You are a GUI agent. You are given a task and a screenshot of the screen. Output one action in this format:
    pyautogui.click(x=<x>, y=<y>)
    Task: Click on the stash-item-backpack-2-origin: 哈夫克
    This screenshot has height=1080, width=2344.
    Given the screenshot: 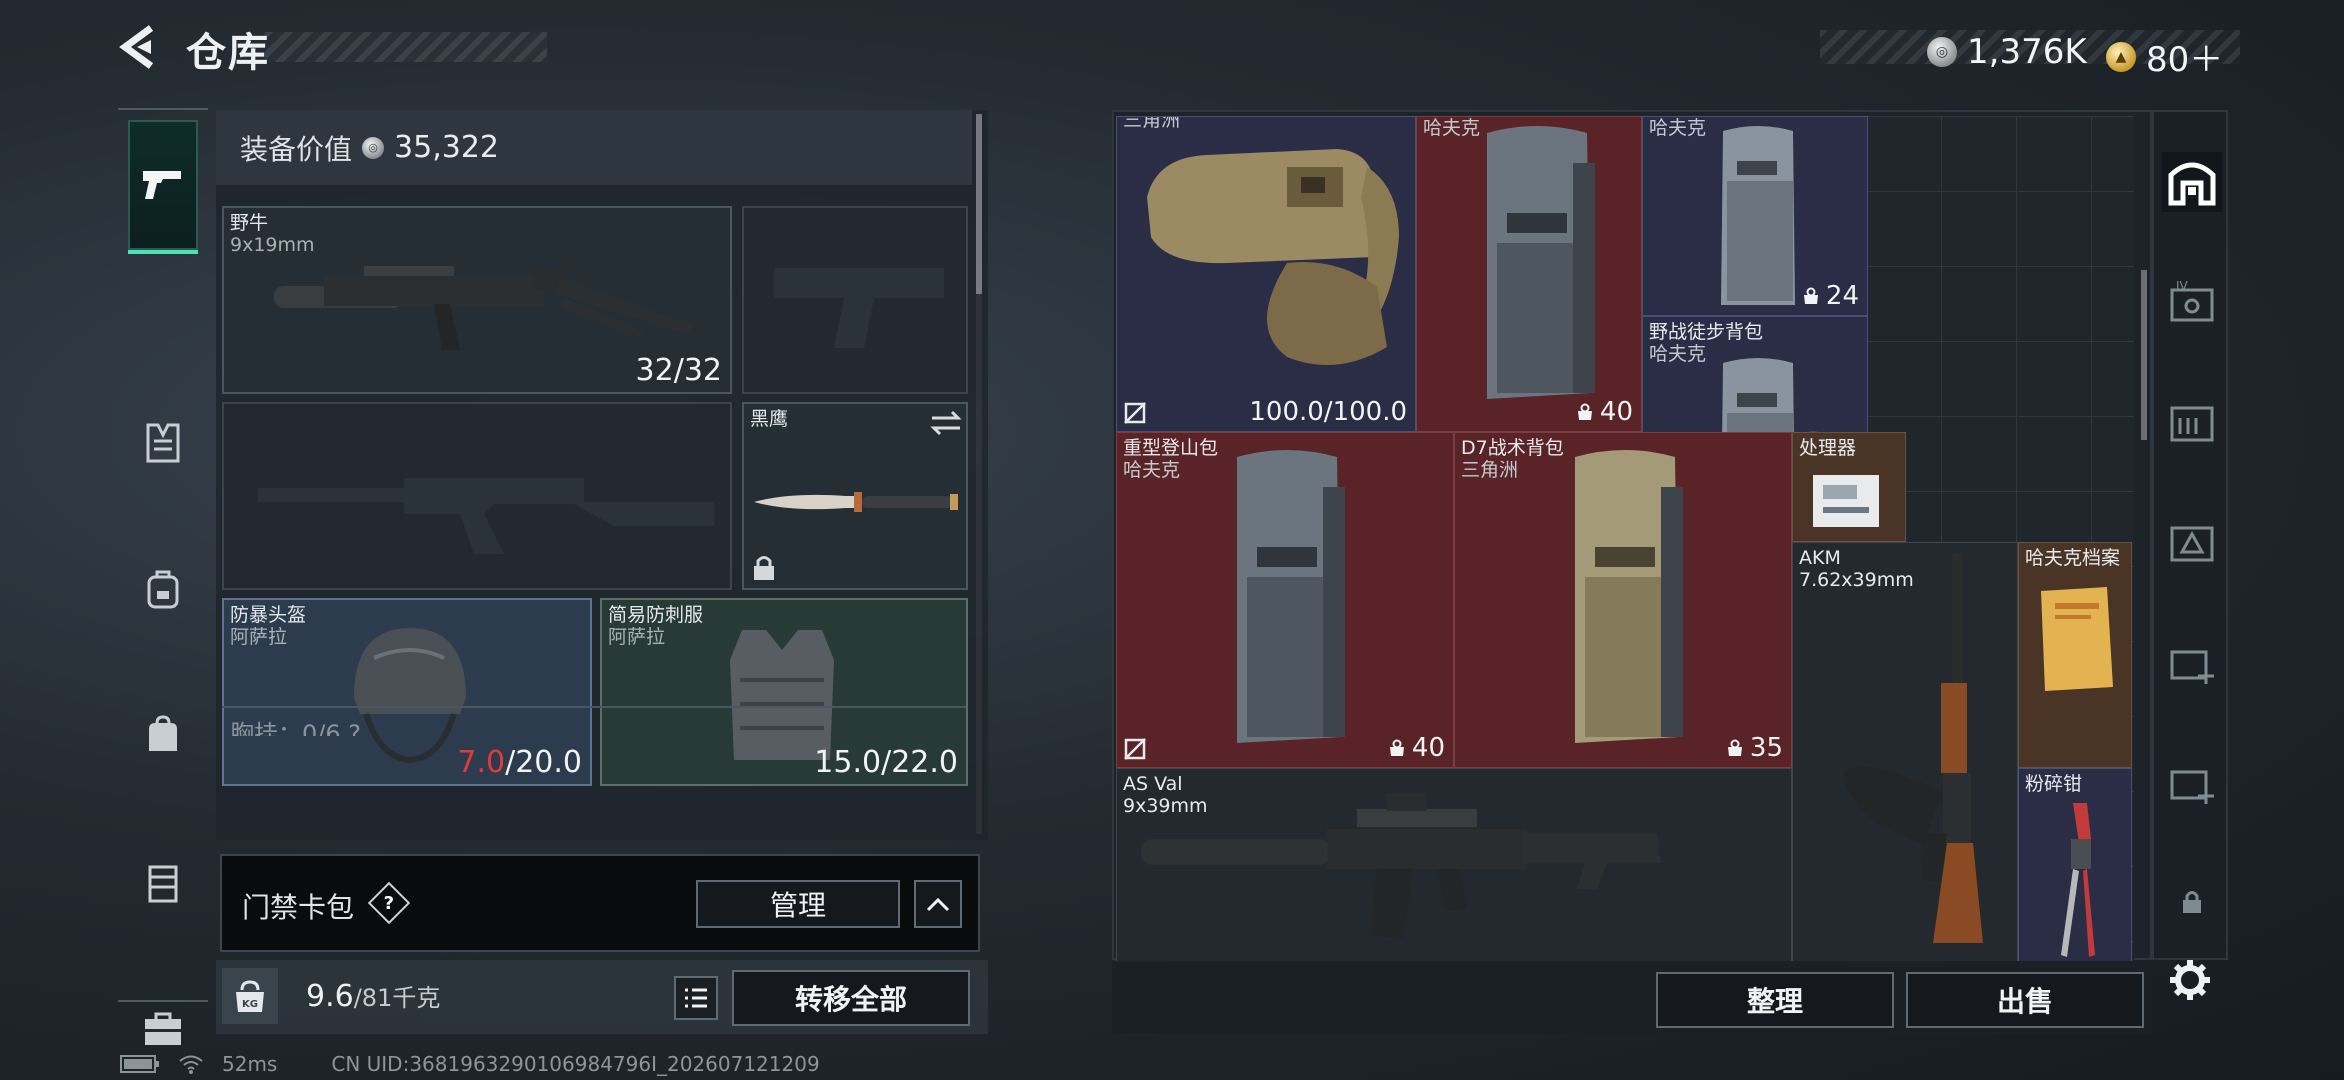 What is the action you would take?
    pyautogui.click(x=1678, y=128)
    